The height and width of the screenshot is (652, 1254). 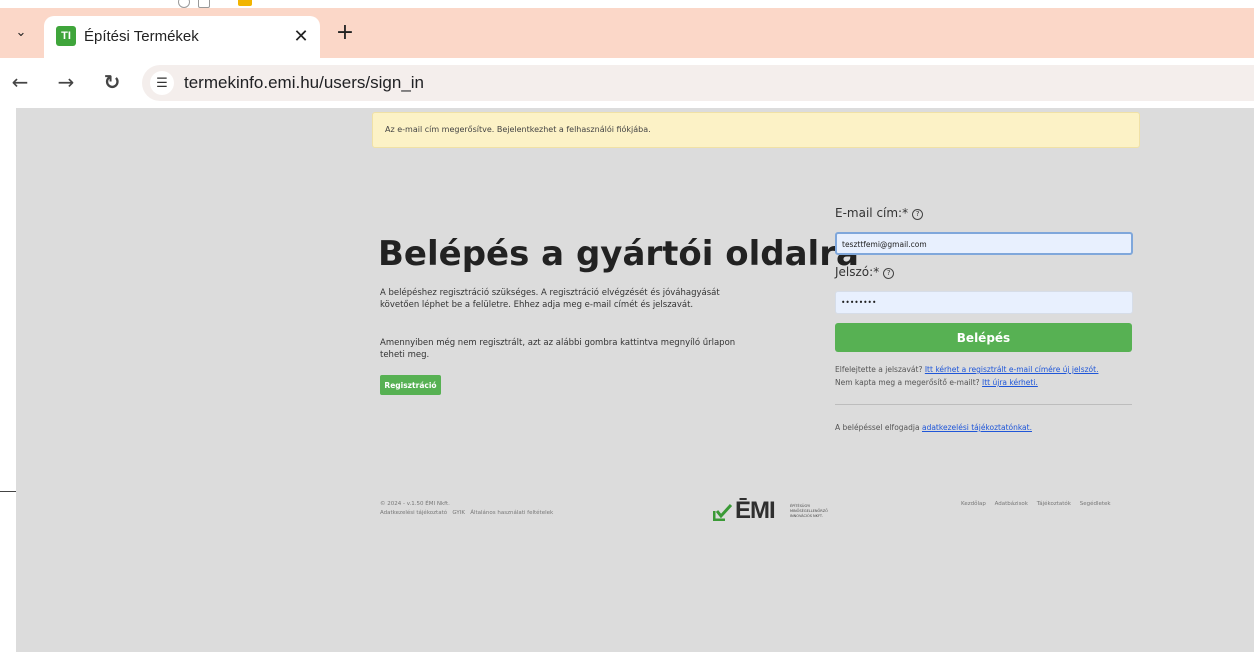 What do you see at coordinates (1011, 504) in the screenshot?
I see `footer-link: Adatbázisok` at bounding box center [1011, 504].